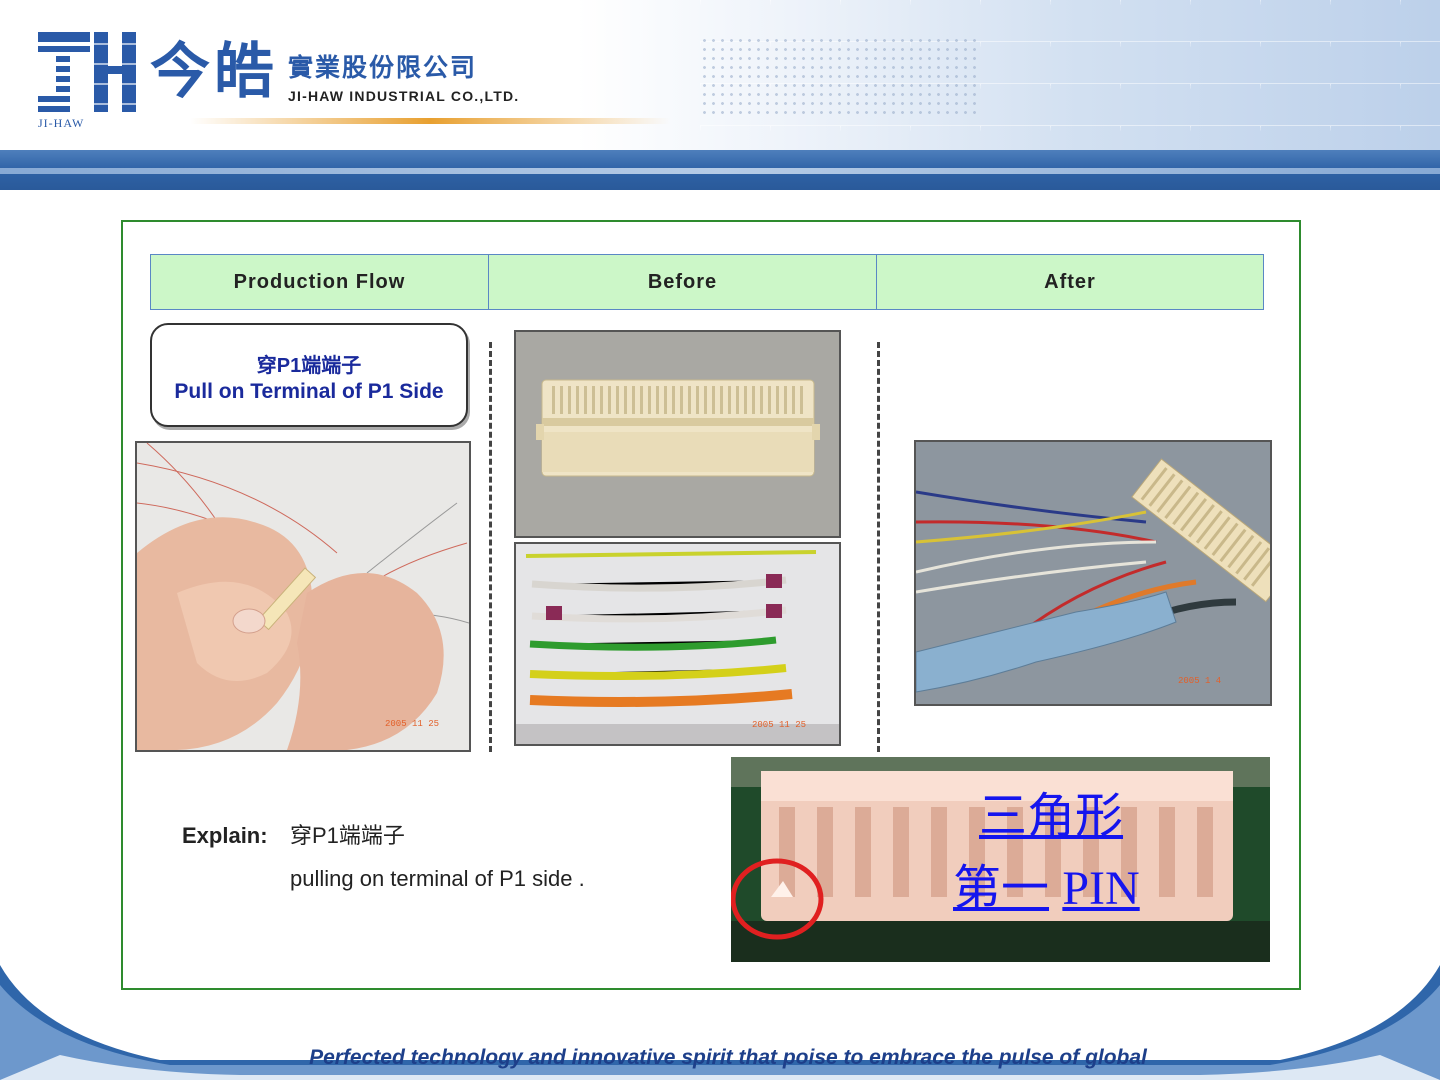 The image size is (1440, 1080). Describe the element at coordinates (1070, 281) in the screenshot. I see `header-after: After` at that location.